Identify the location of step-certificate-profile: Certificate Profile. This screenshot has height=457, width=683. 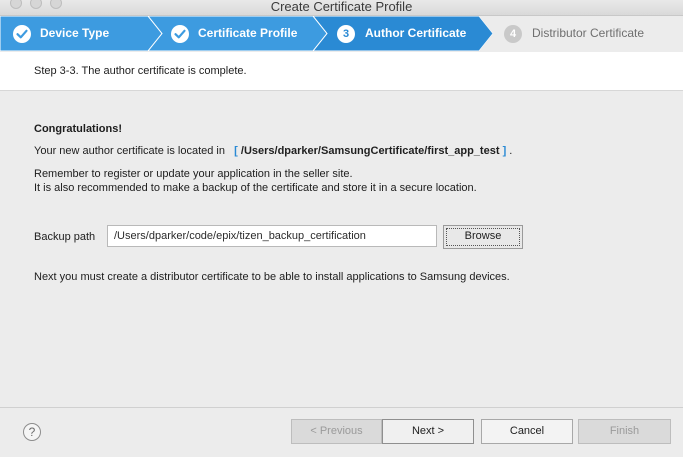
(240, 33).